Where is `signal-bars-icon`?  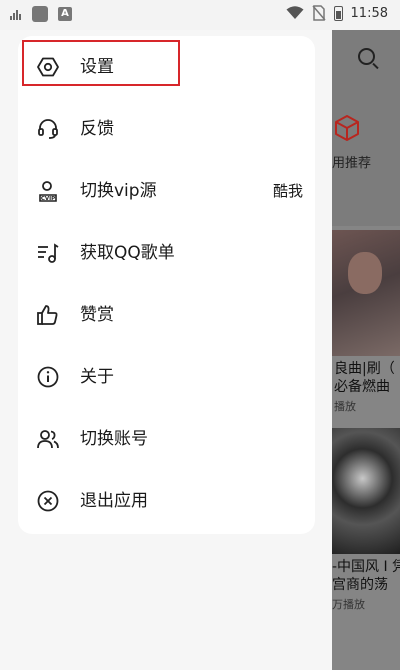
signal-bars-icon is located at coordinates (16, 14).